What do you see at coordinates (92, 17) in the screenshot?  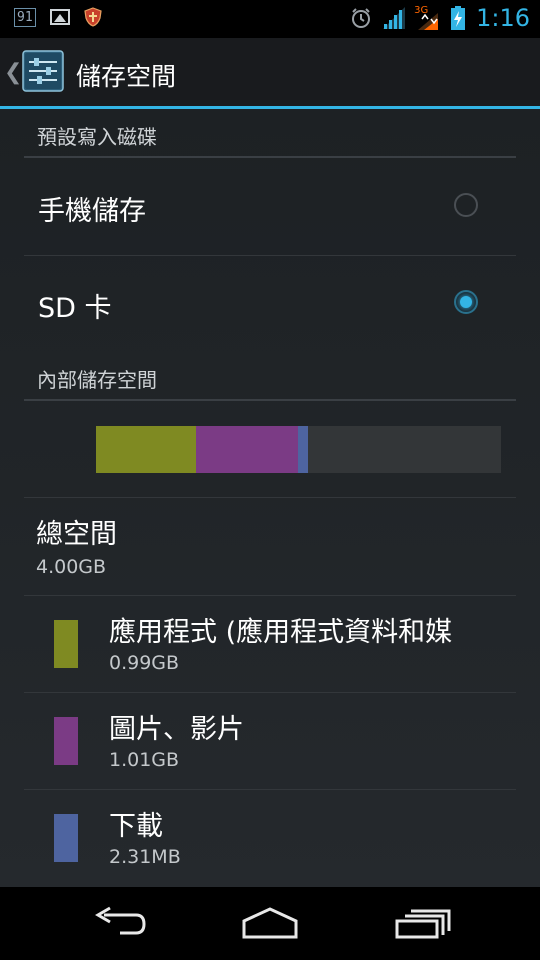 I see `shield-icon` at bounding box center [92, 17].